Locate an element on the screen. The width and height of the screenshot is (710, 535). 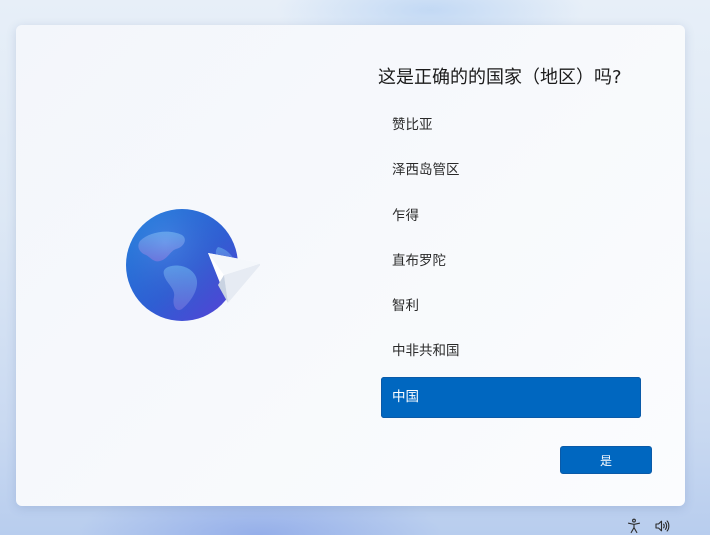
accessibility-icon is located at coordinates (634, 526).